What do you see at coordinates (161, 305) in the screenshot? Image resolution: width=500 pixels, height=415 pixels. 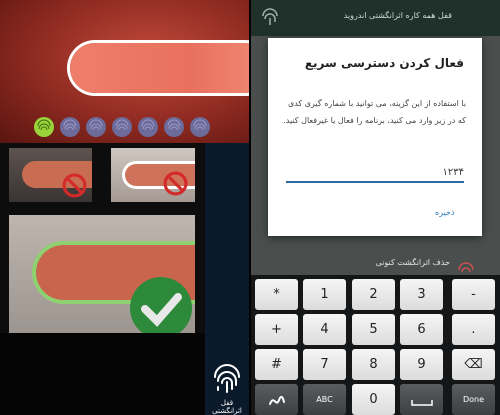 I see `check-icon` at bounding box center [161, 305].